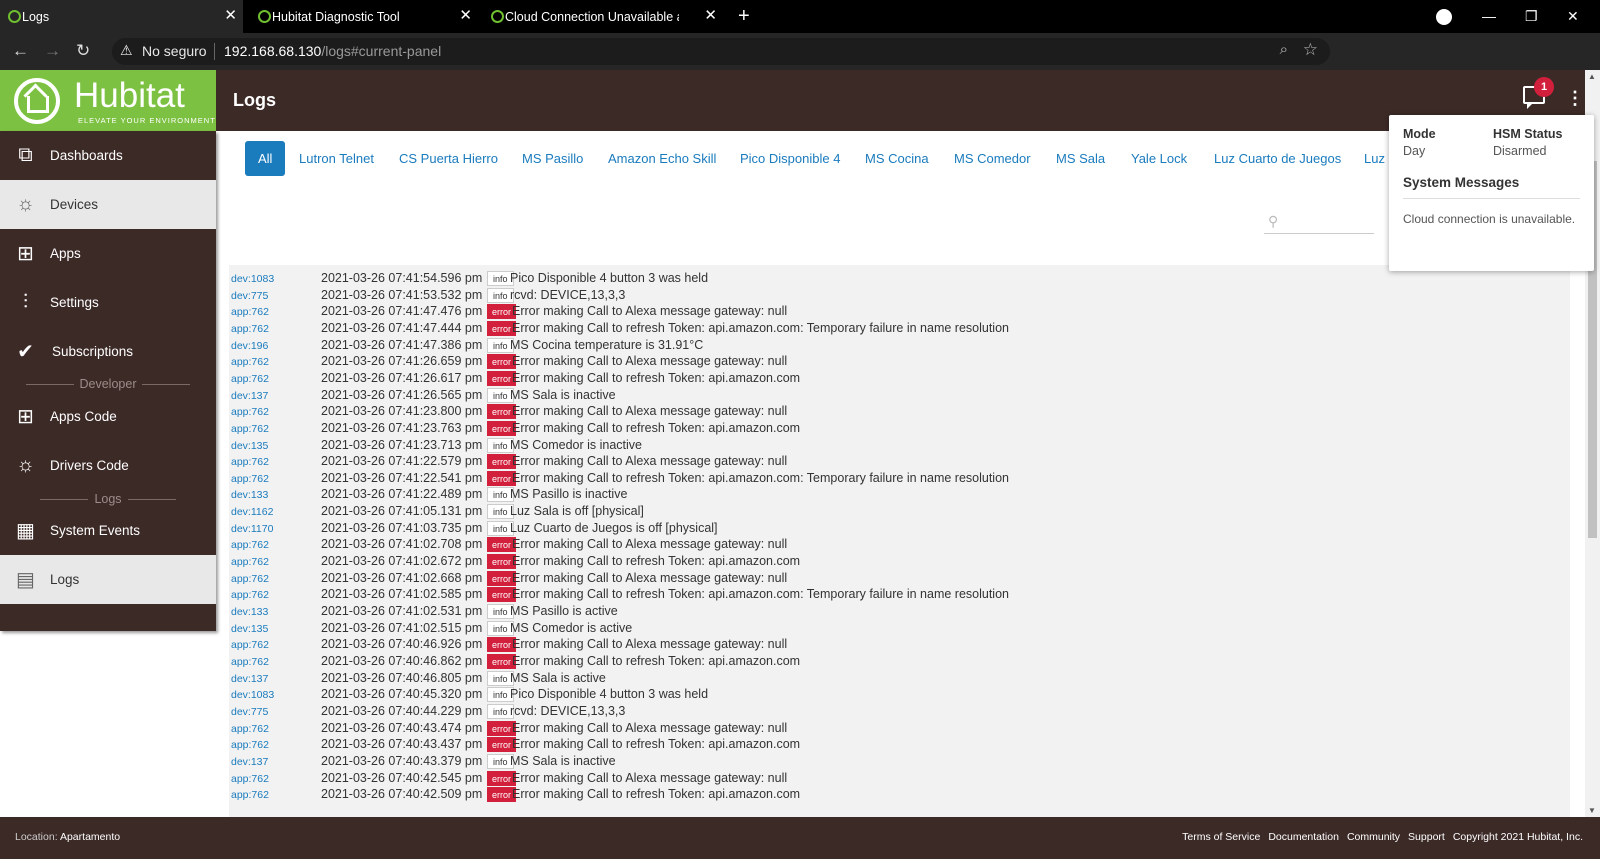 The image size is (1600, 859). What do you see at coordinates (83, 51) in the screenshot?
I see `reload-icon: ↻` at bounding box center [83, 51].